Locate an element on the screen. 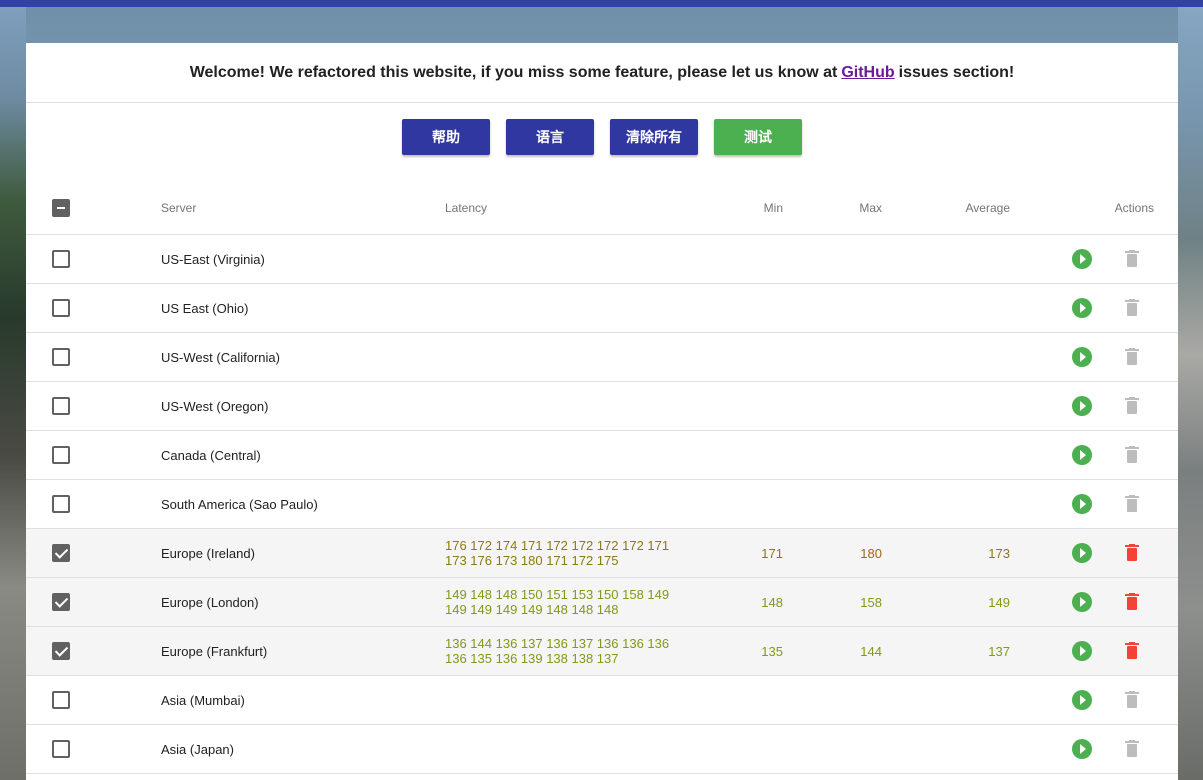 The image size is (1203, 780). github-link: GitHub is located at coordinates (867, 73).